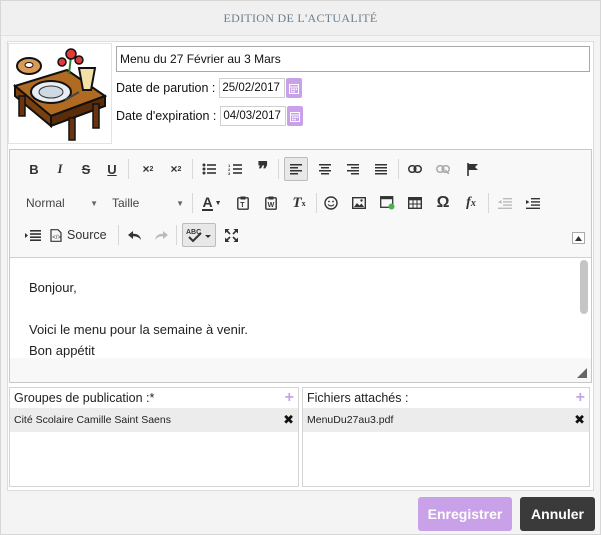 The image size is (601, 535). What do you see at coordinates (53, 287) in the screenshot?
I see `editor-line: Bonjour,` at bounding box center [53, 287].